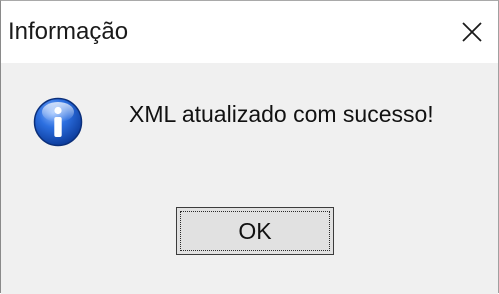 Image resolution: width=499 pixels, height=294 pixels. I want to click on dialog-title: Informação, so click(68, 31).